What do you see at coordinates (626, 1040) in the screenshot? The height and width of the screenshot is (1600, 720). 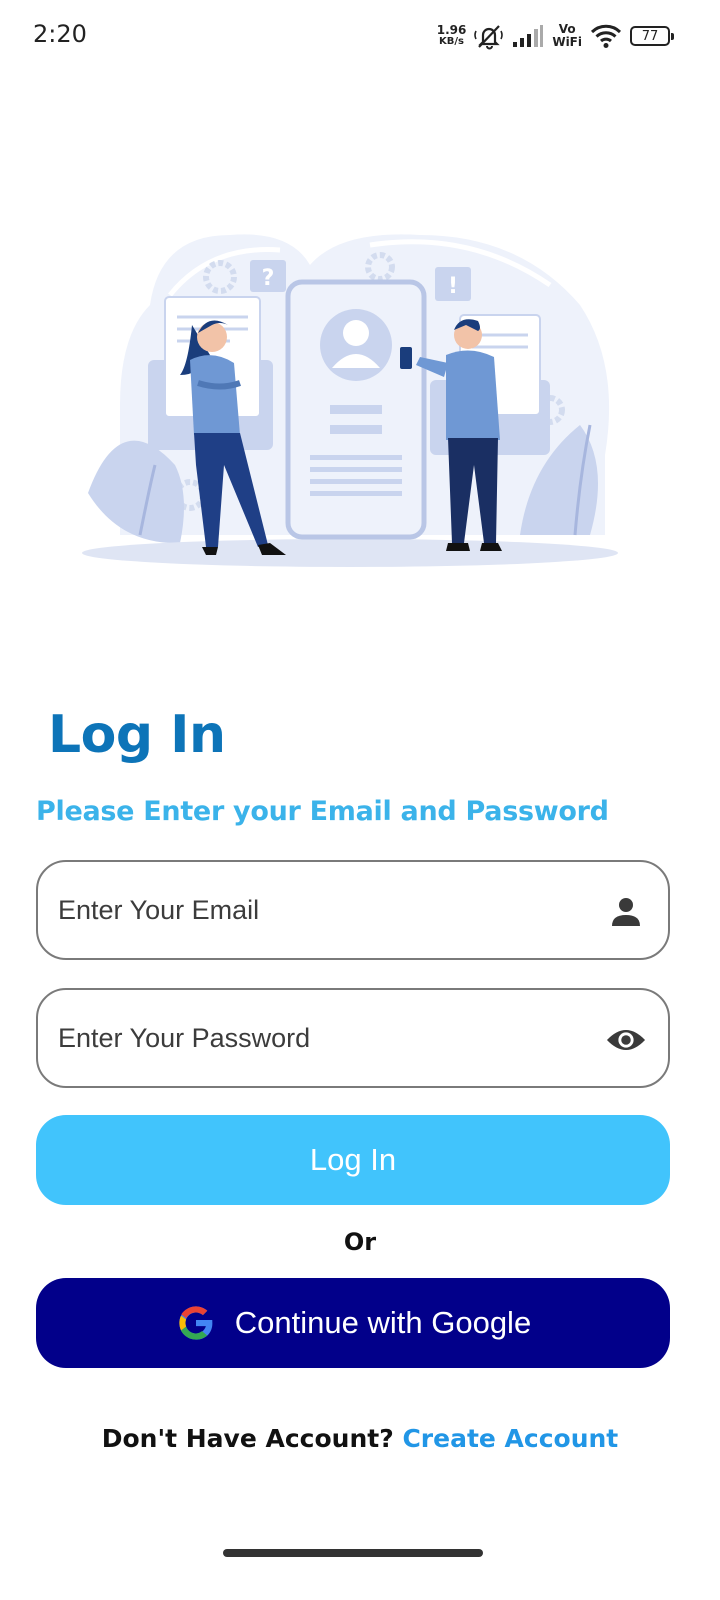 I see `eye-icon` at bounding box center [626, 1040].